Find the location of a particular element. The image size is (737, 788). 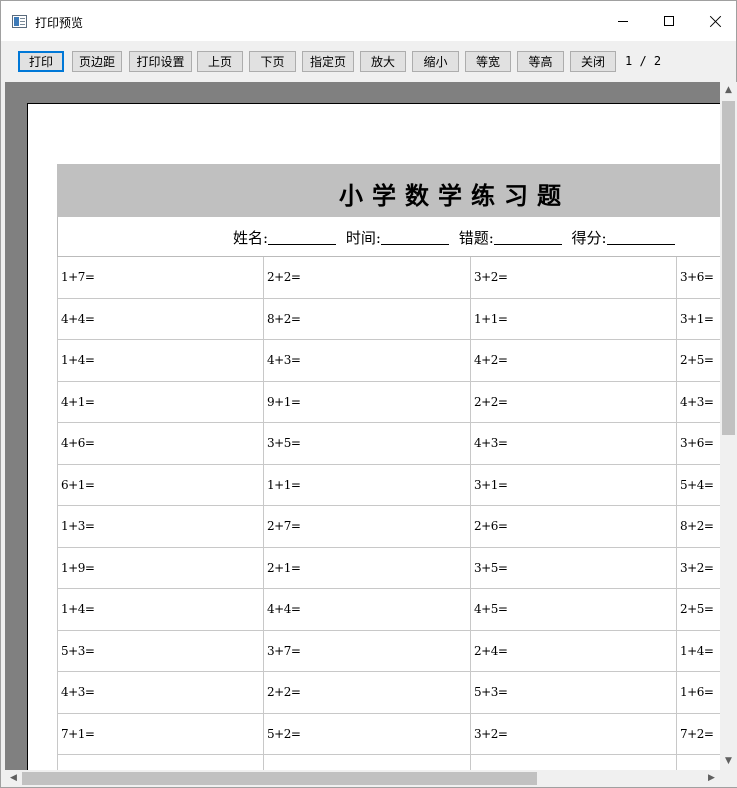

next-page-button: 下页 is located at coordinates (272, 61).